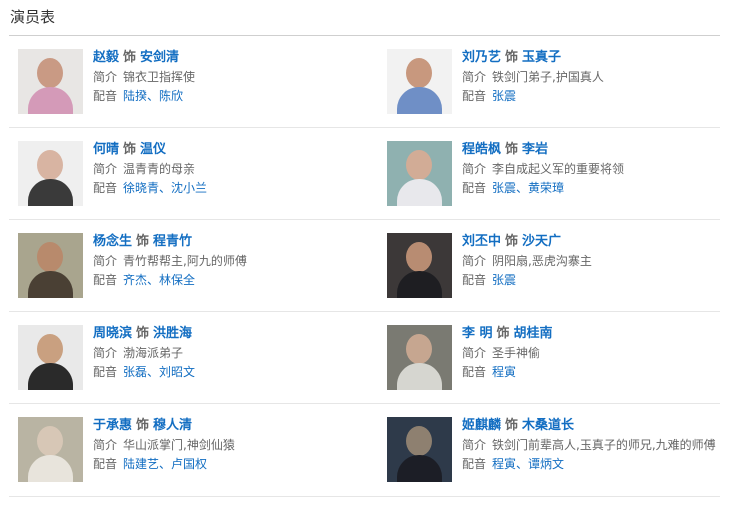  I want to click on actor-name-link: 刘乃艺, so click(481, 57).